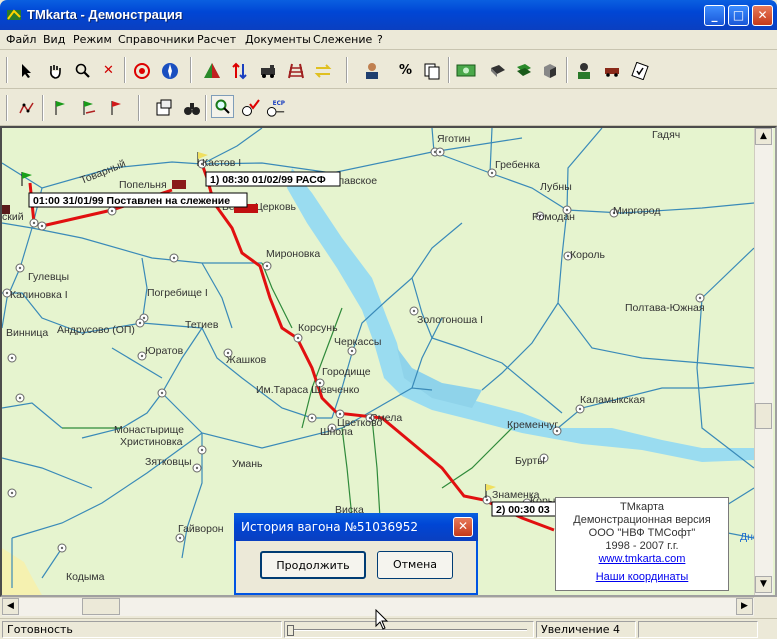  I want to click on delete-icon: ✕, so click(108, 70).